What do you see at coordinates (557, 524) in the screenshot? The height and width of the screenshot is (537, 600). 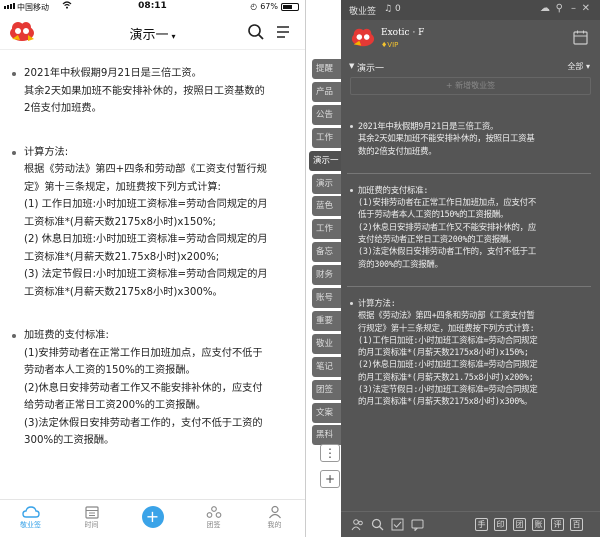 I see `bottom-char-button: 评` at bounding box center [557, 524].